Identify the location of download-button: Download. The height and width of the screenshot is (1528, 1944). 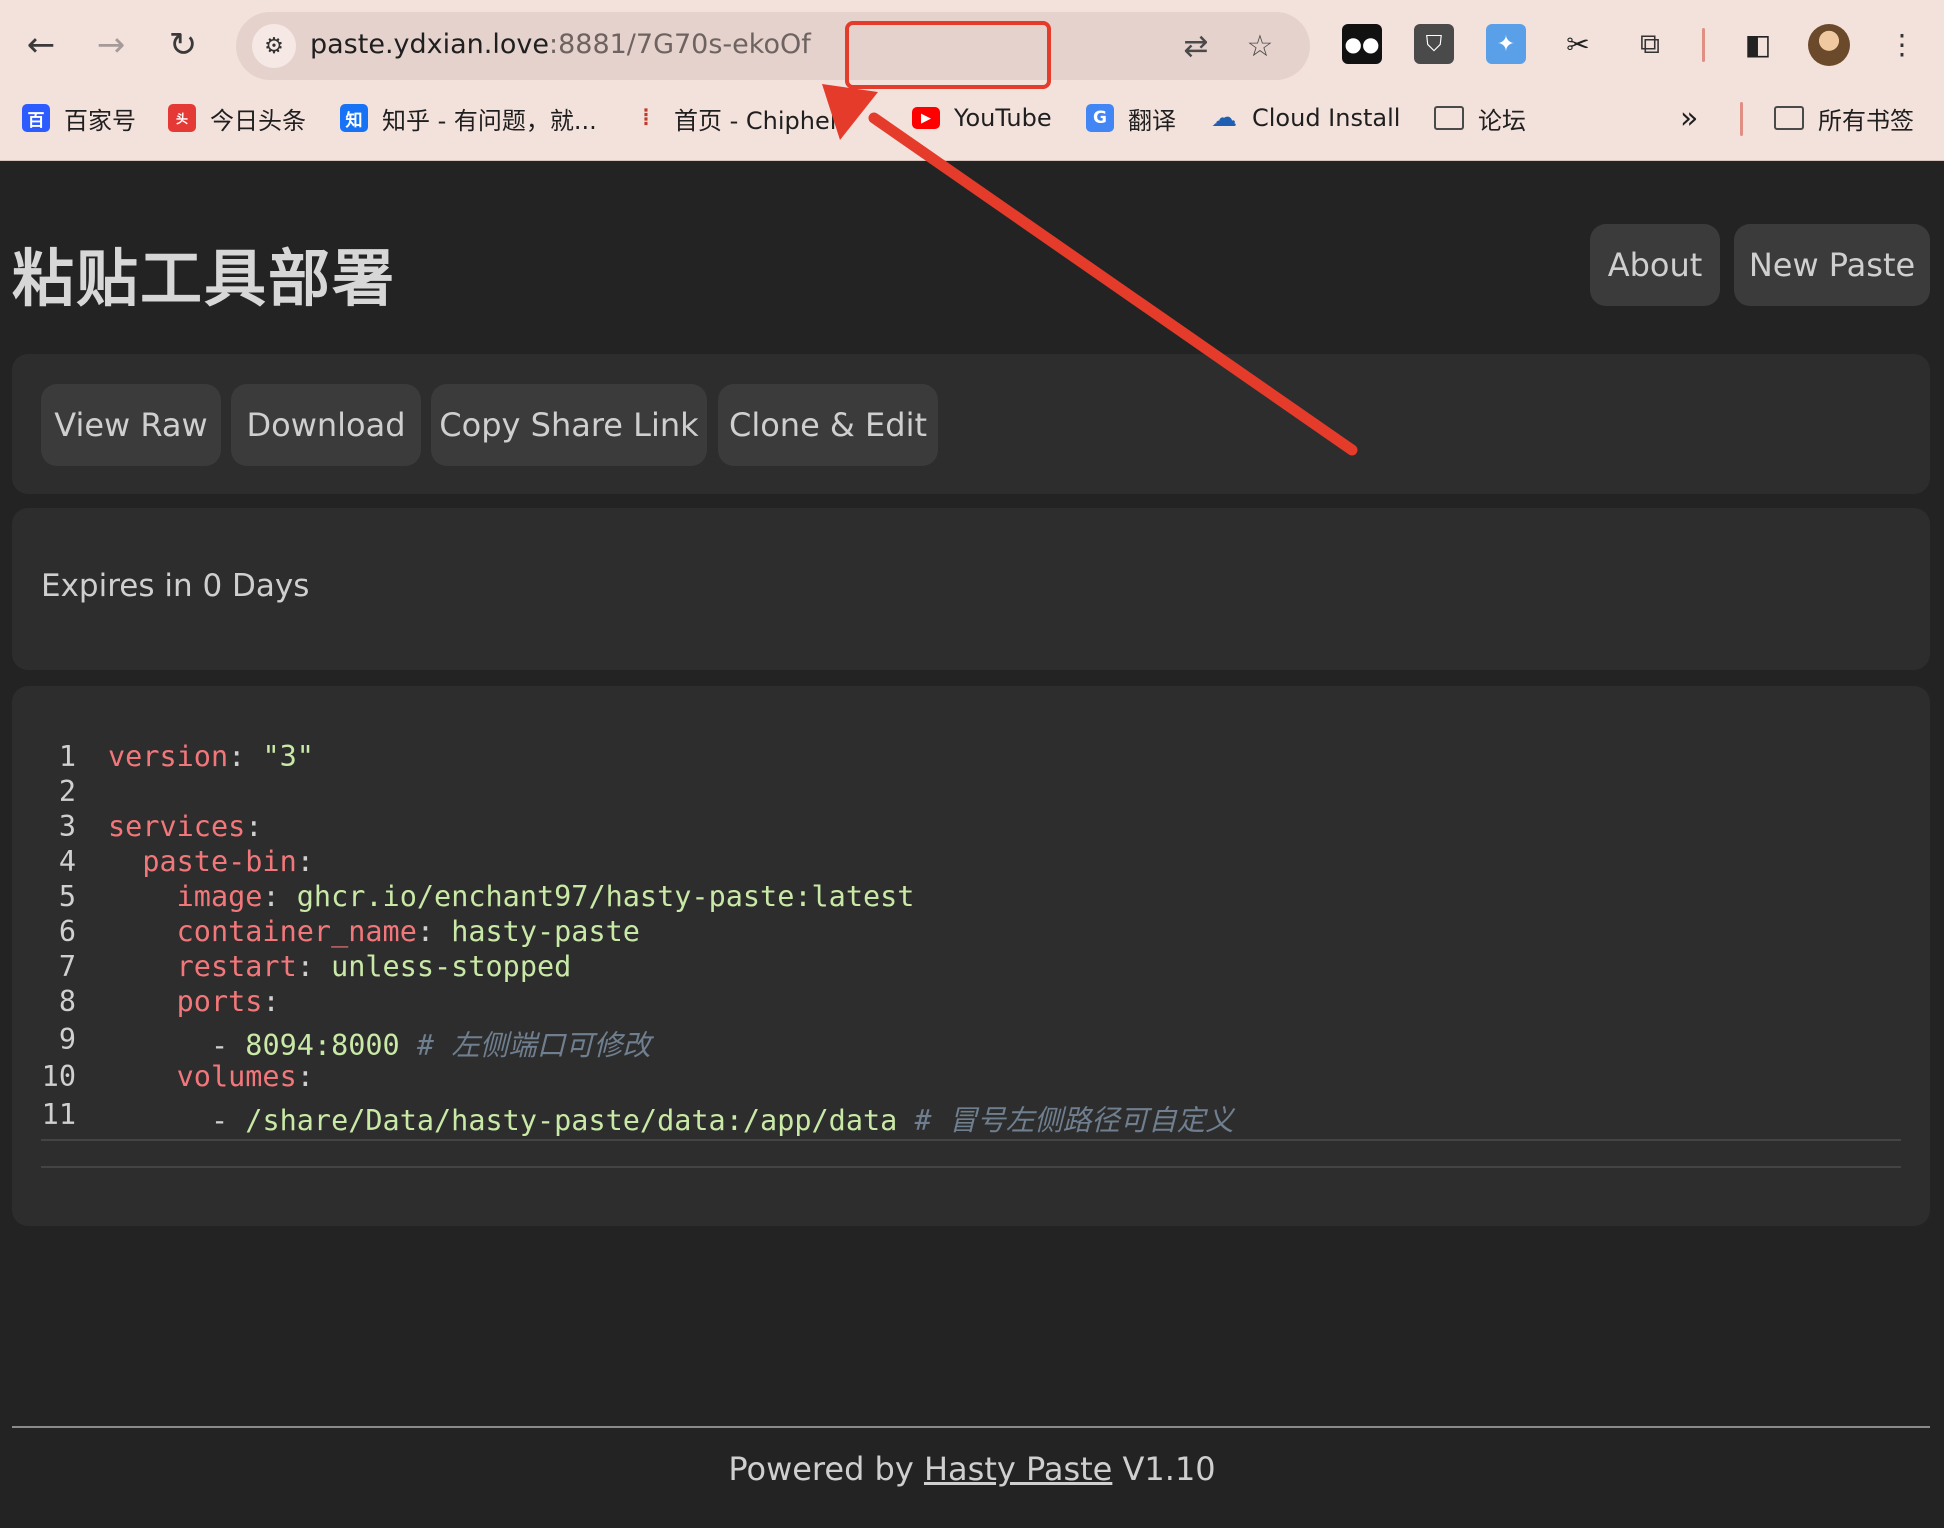
(326, 425).